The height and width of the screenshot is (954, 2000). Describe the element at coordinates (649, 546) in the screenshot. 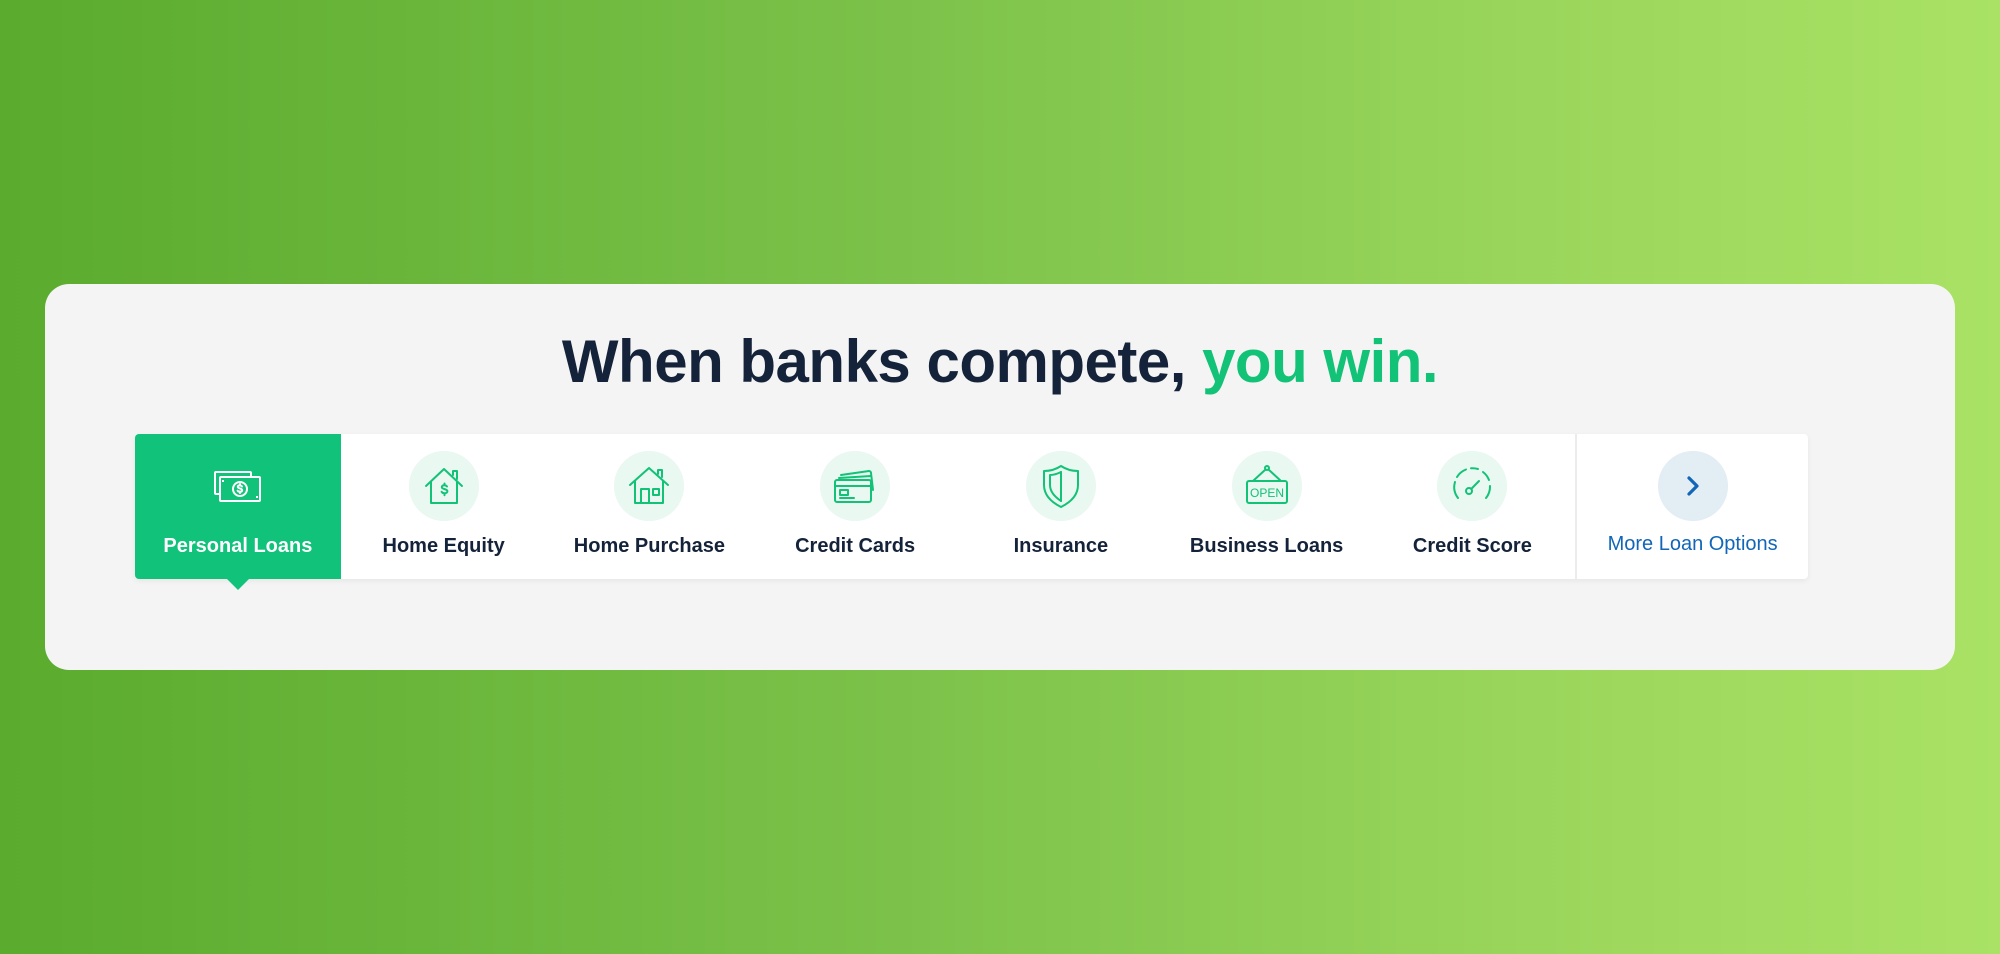

I see `tab-label: Home Purchase` at that location.